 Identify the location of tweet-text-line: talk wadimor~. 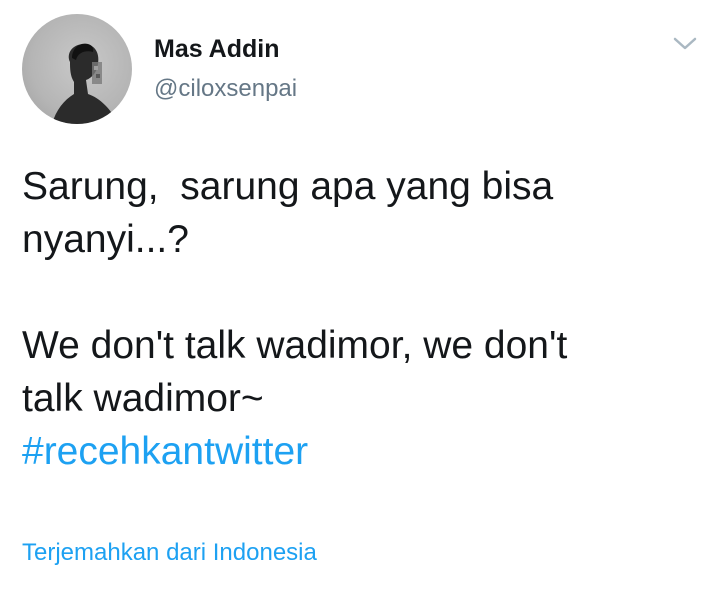
(143, 398).